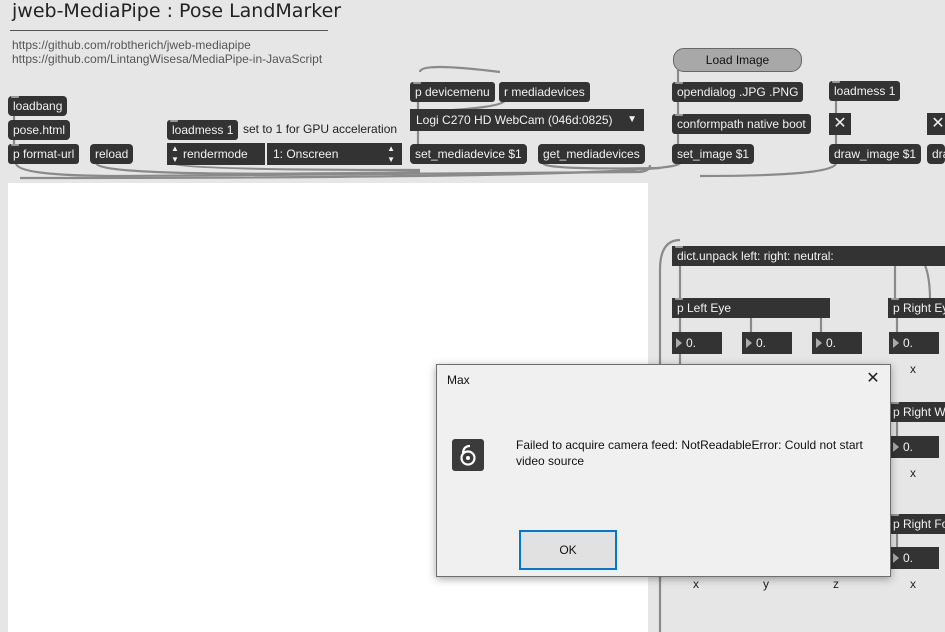 This screenshot has height=632, width=945. I want to click on right-wrist-x-label: x, so click(913, 473).